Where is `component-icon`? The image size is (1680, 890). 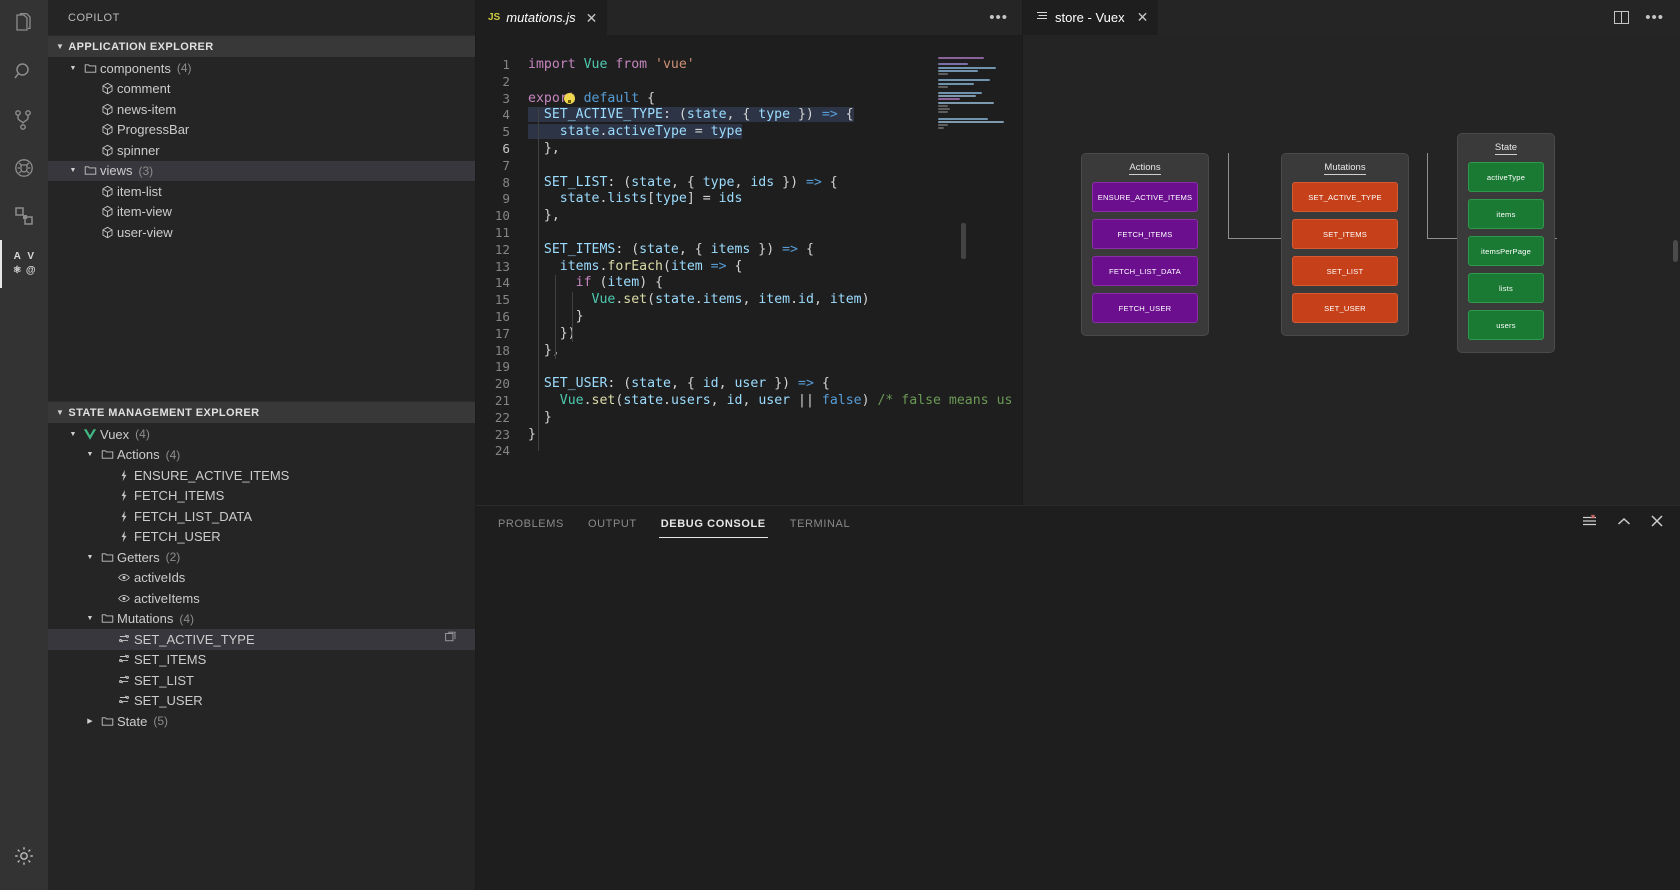
component-icon is located at coordinates (107, 129).